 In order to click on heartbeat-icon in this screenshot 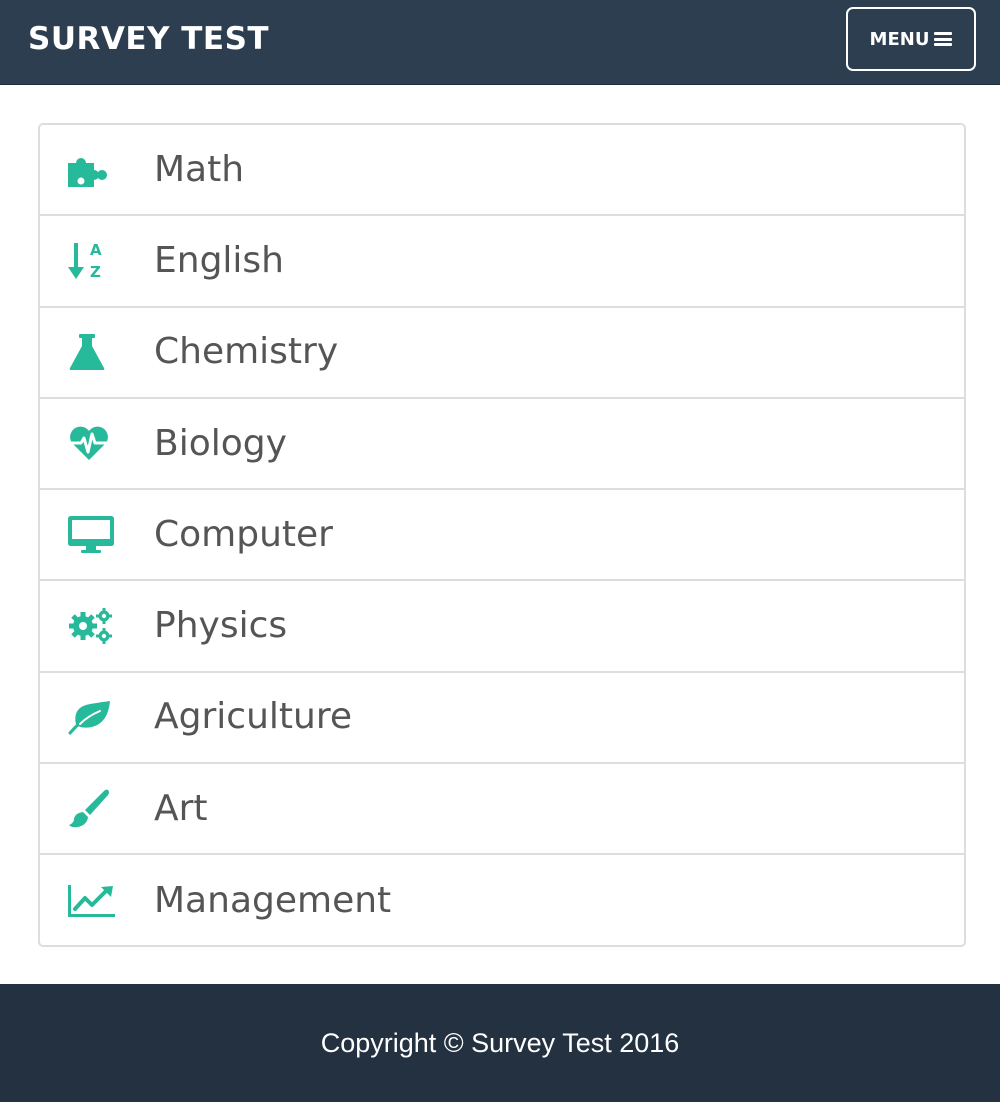, I will do `click(93, 444)`.